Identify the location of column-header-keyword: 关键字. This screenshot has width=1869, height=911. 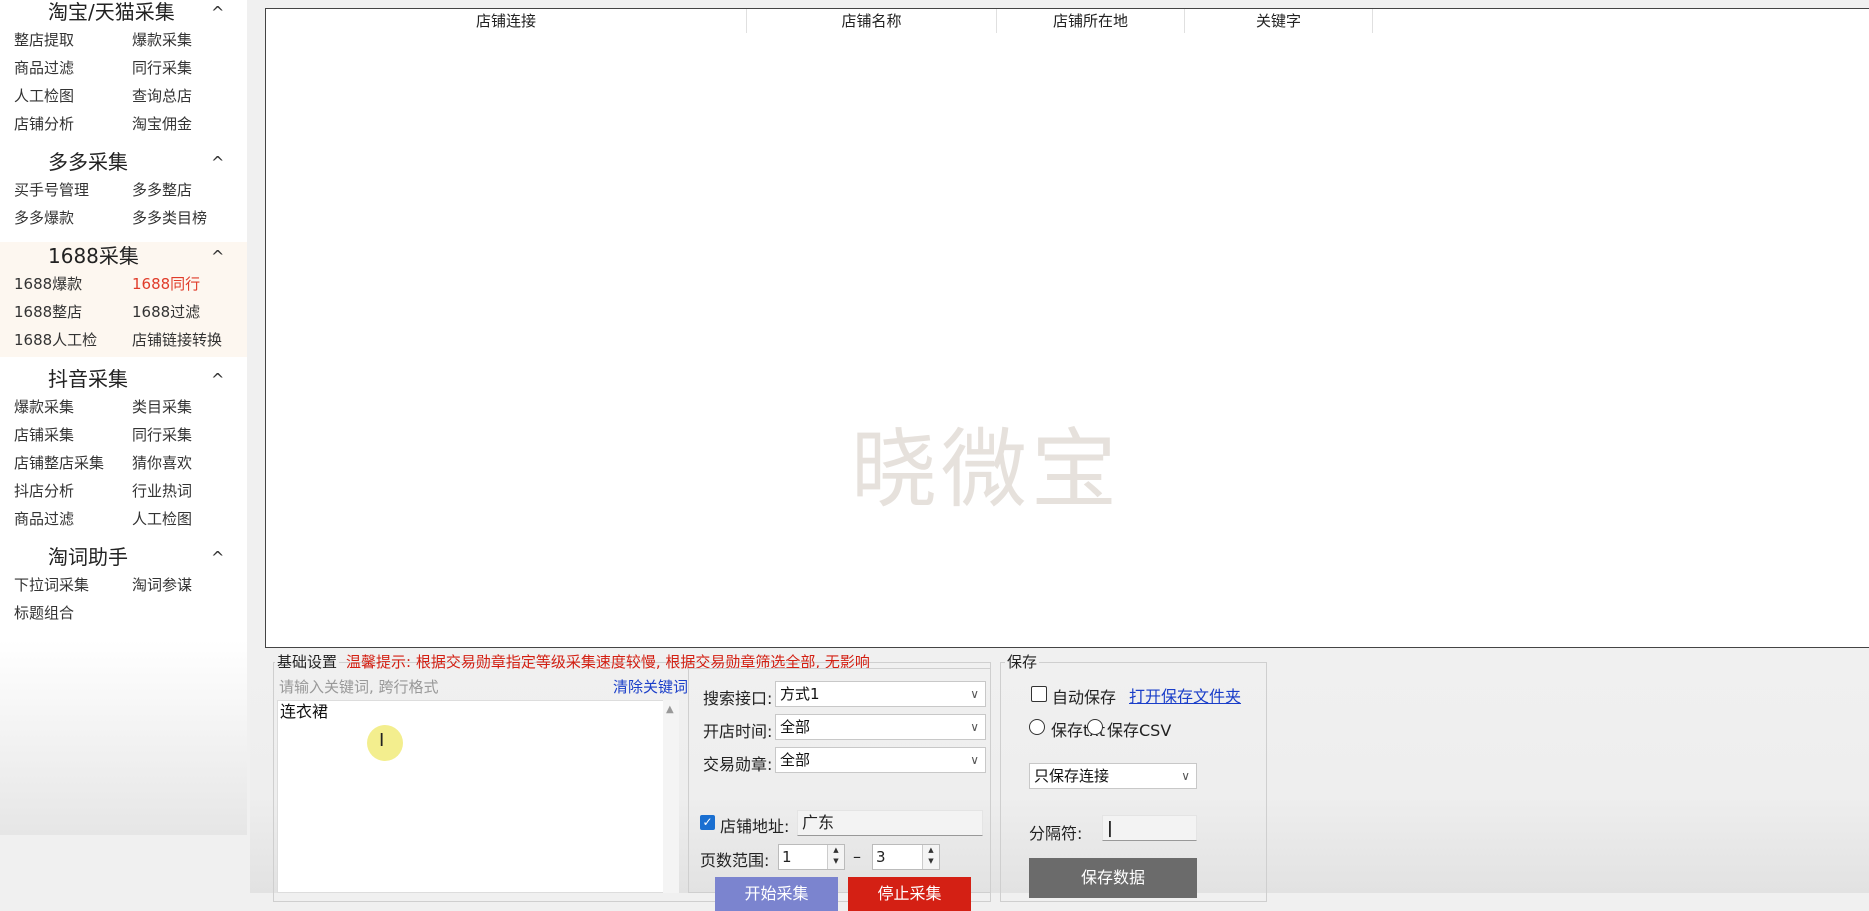
(1279, 21).